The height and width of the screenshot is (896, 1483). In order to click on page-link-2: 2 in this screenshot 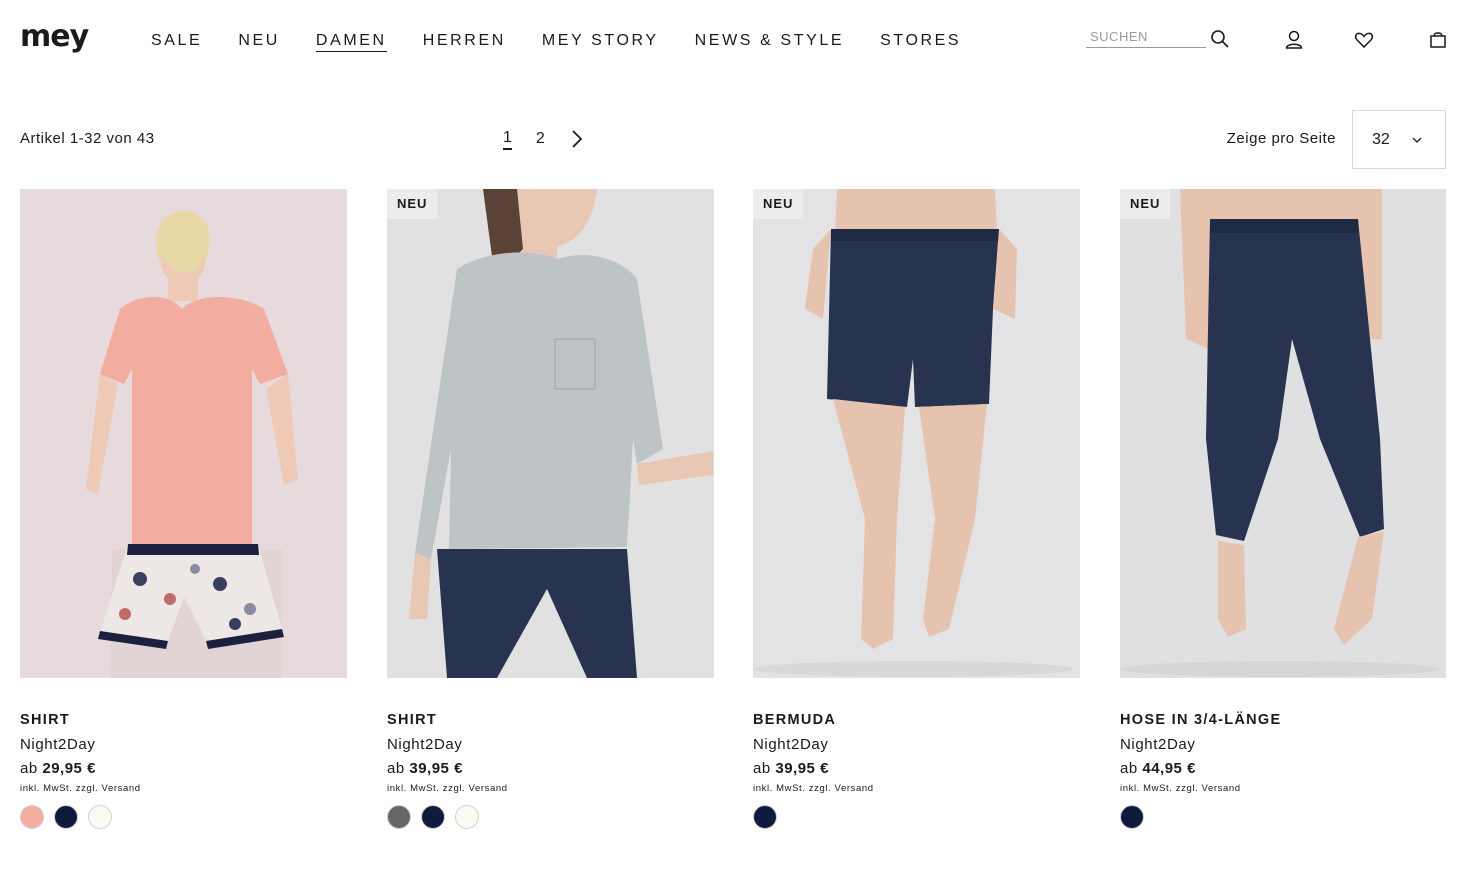, I will do `click(540, 139)`.